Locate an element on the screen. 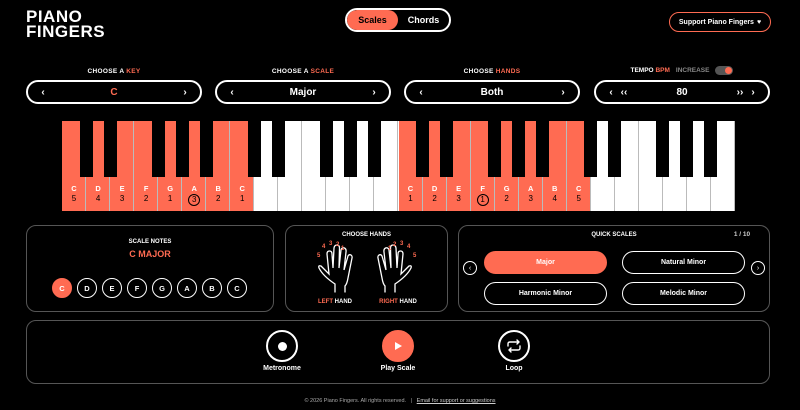 The height and width of the screenshot is (410, 800). right-hand-label: RIGHT HAND is located at coordinates (398, 302).